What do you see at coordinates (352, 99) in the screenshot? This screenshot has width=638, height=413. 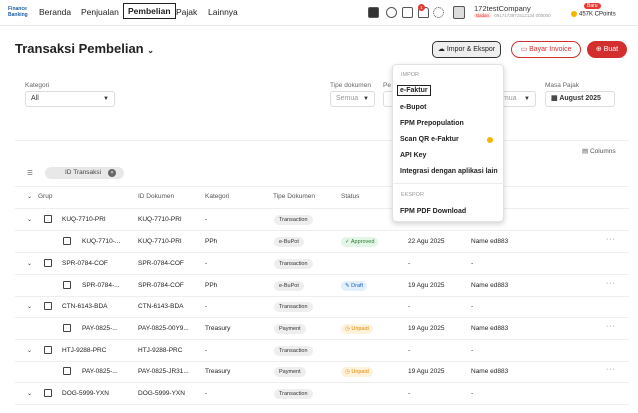 I see `tipe-dokumen-select: Semua ▼` at bounding box center [352, 99].